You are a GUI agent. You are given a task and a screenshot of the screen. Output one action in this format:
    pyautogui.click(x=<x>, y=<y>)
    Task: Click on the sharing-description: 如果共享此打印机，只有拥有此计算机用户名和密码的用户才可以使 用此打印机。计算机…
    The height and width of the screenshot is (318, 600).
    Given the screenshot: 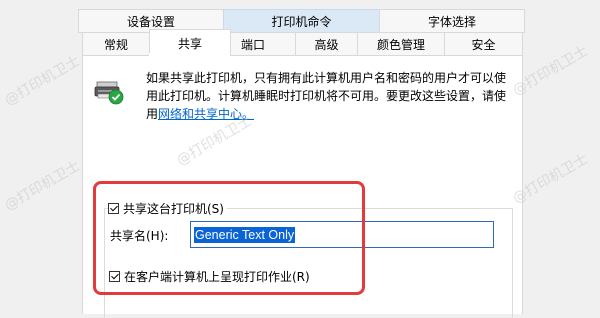 What is the action you would take?
    pyautogui.click(x=329, y=96)
    